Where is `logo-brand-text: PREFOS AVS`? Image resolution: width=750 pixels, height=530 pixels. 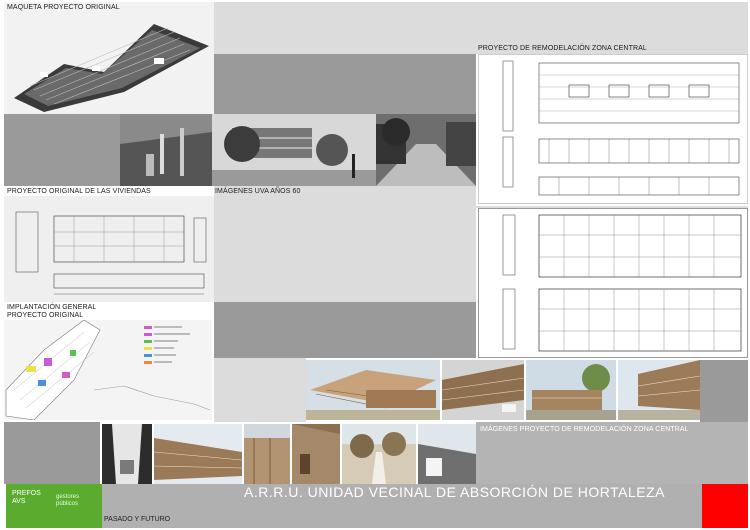 logo-brand-text: PREFOS AVS is located at coordinates (26, 497).